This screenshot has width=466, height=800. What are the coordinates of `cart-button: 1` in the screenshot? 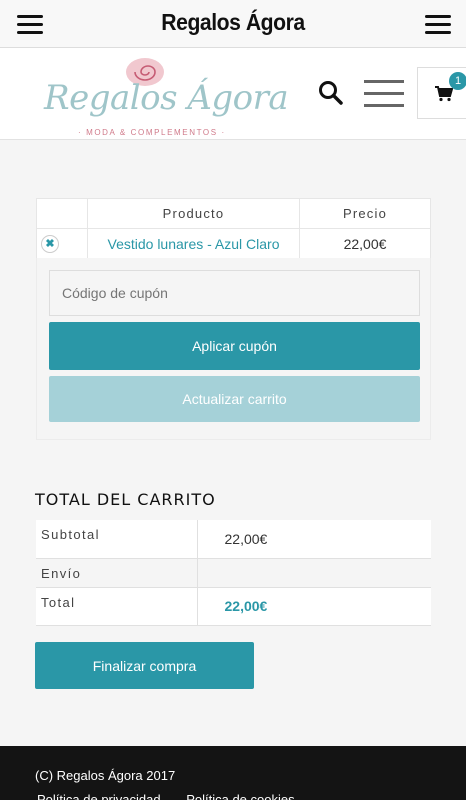 It's located at (441, 93).